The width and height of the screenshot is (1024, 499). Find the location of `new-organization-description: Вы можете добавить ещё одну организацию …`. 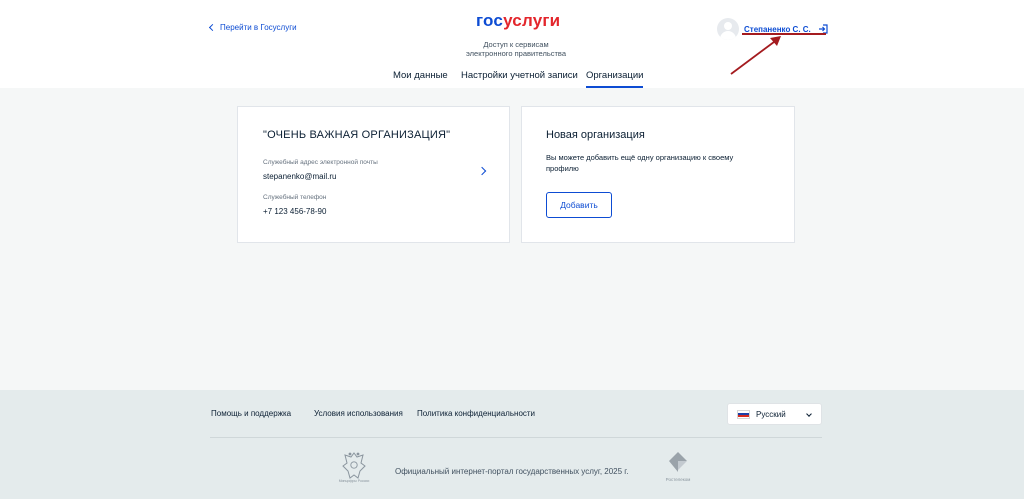

new-organization-description: Вы можете добавить ещё одну организацию … is located at coordinates (640, 163).